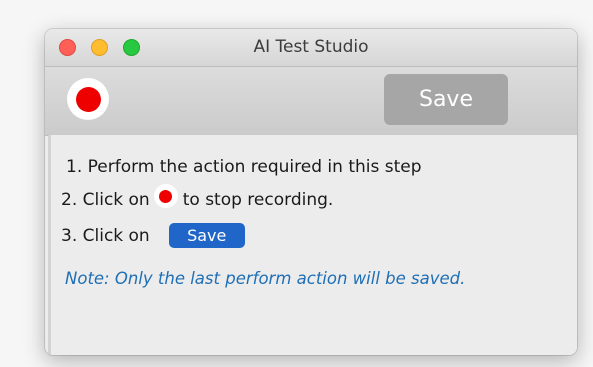 Image resolution: width=593 pixels, height=367 pixels. I want to click on record-icon, so click(88, 99).